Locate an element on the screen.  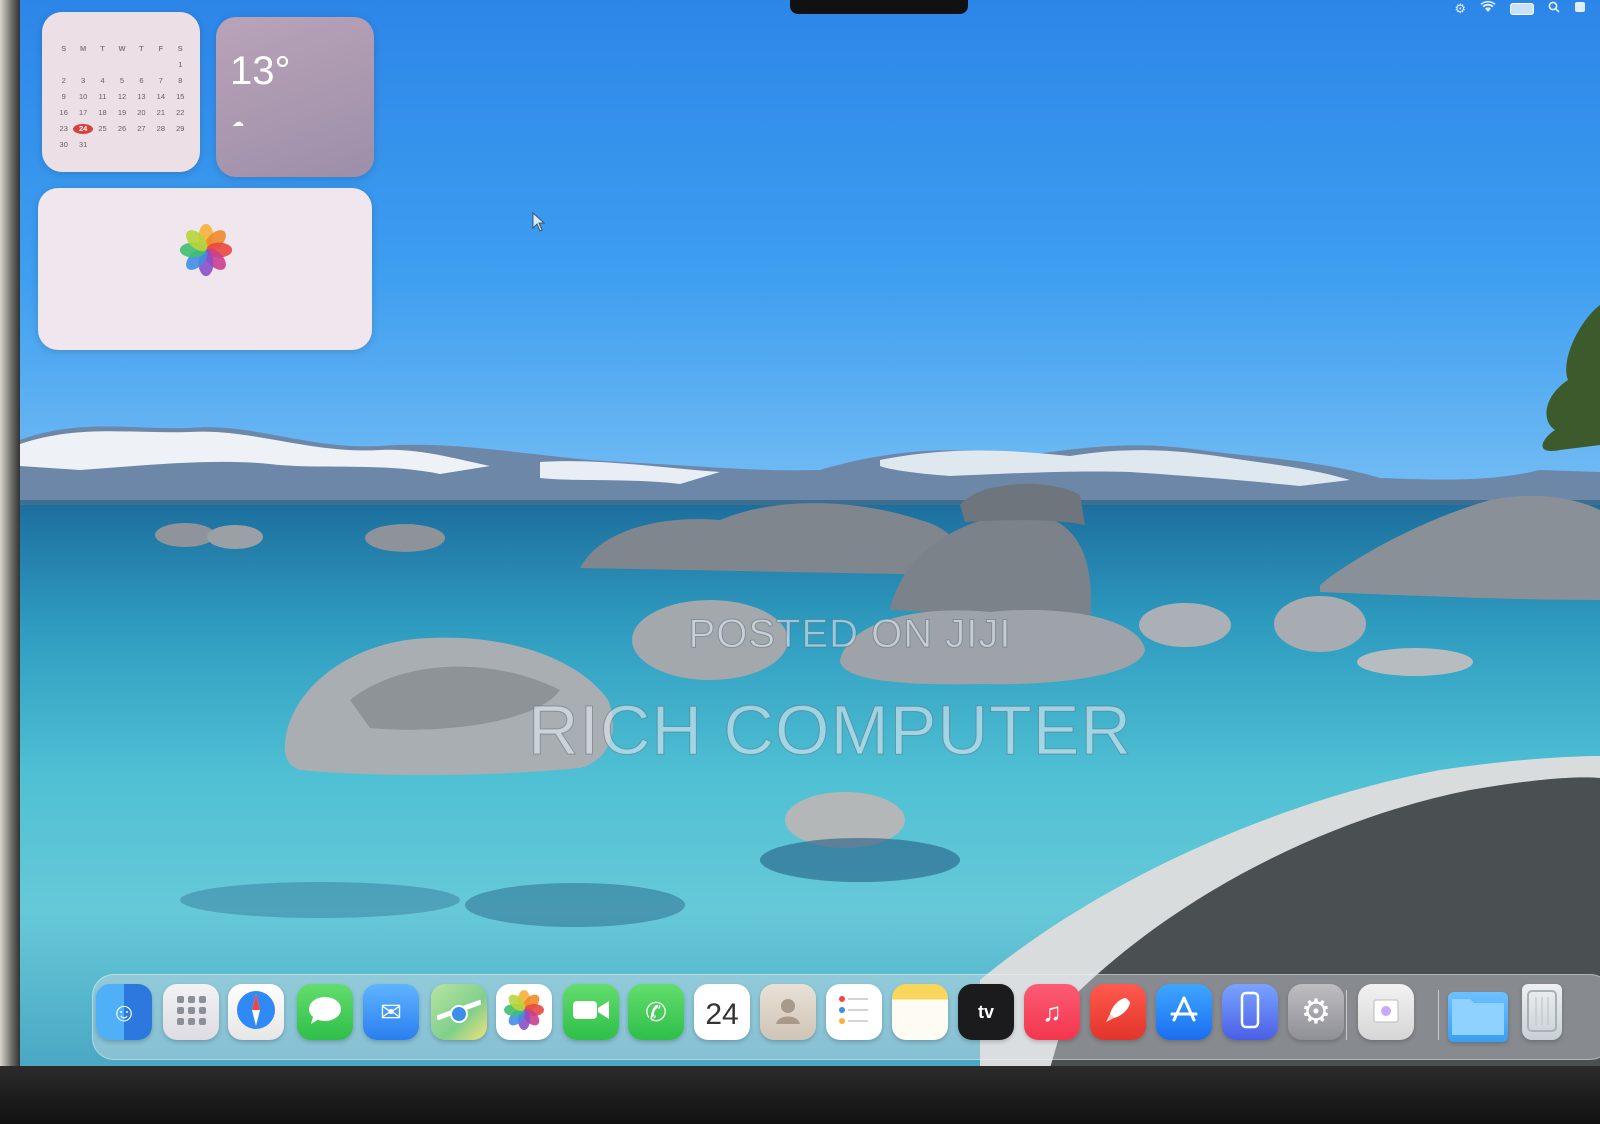
wifi-icon is located at coordinates (1488, 8).